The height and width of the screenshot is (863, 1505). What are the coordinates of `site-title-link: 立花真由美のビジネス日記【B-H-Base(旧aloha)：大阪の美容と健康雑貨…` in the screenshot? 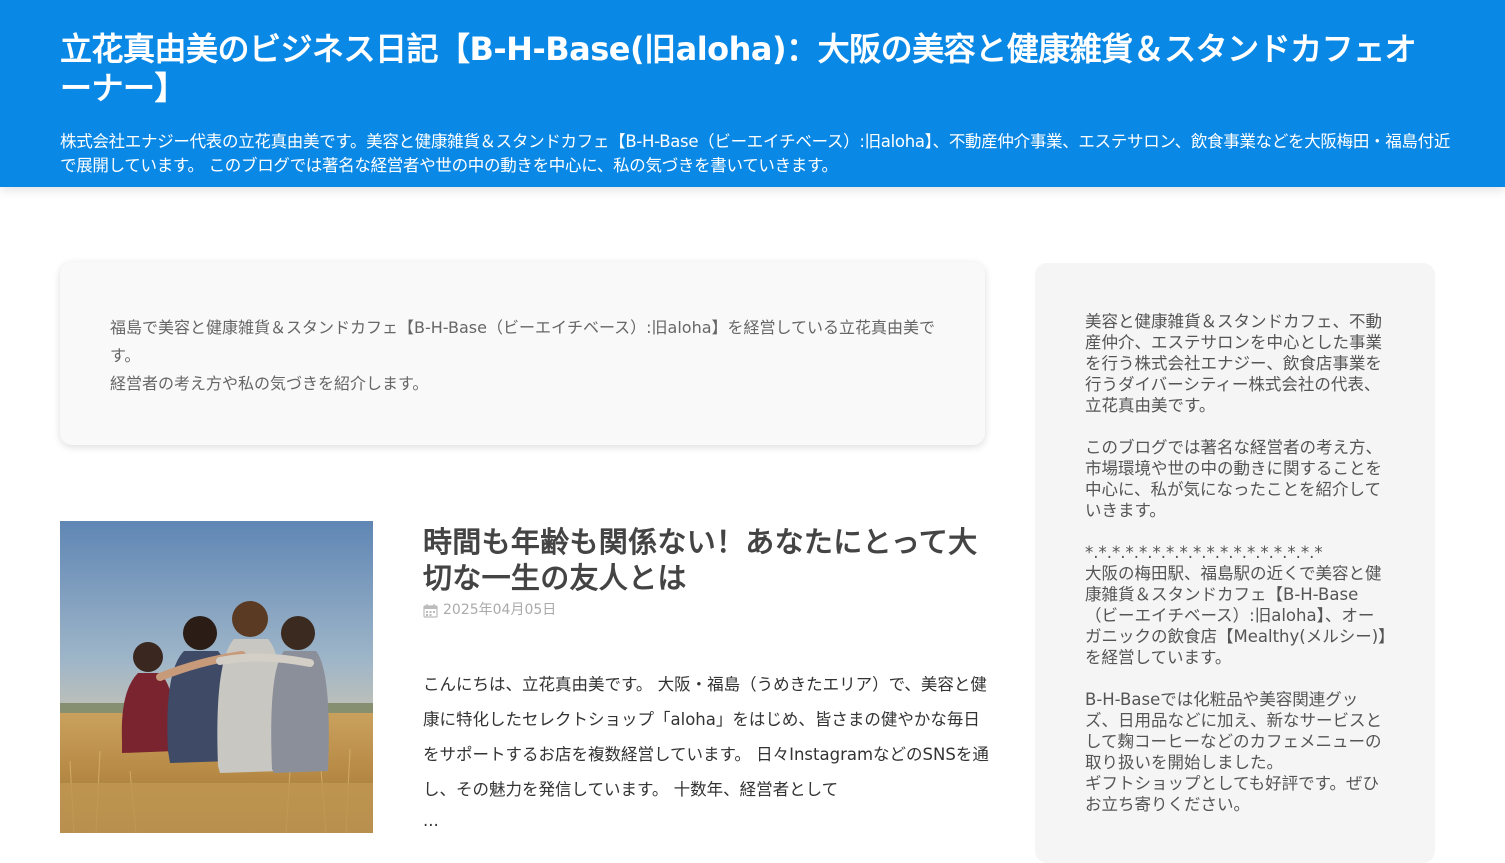 It's located at (750, 69).